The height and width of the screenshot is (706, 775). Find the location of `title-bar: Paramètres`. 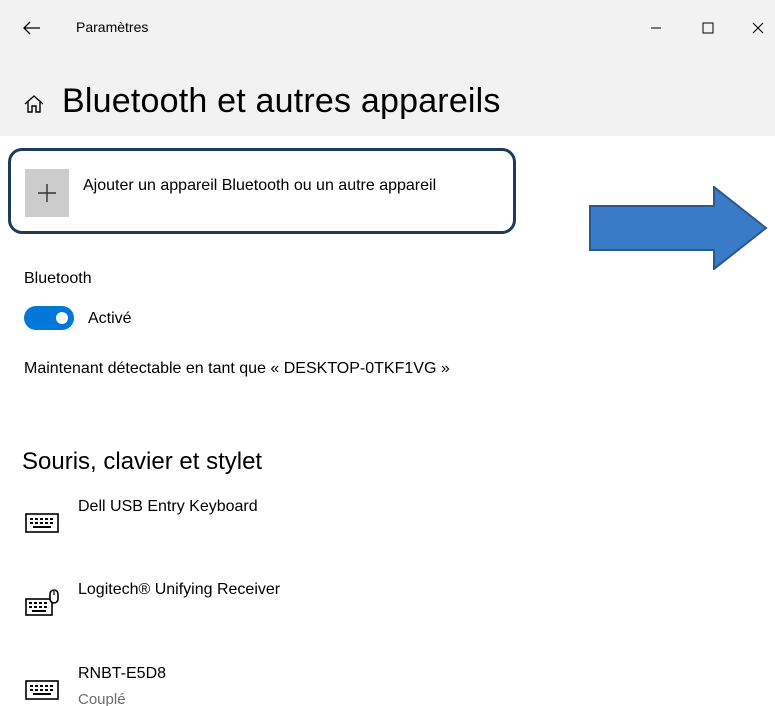

title-bar: Paramètres is located at coordinates (387, 28).